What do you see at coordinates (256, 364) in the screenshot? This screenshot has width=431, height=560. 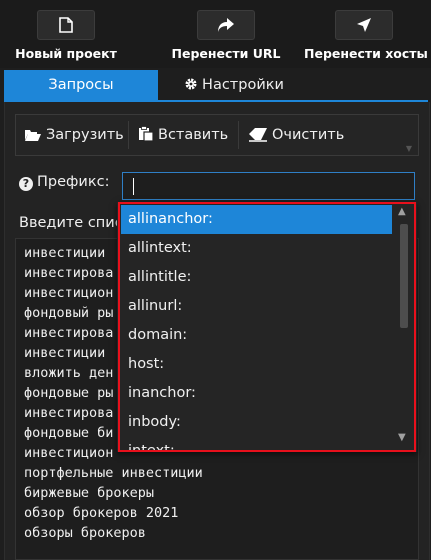 I see `dropdown-item-host: host:` at bounding box center [256, 364].